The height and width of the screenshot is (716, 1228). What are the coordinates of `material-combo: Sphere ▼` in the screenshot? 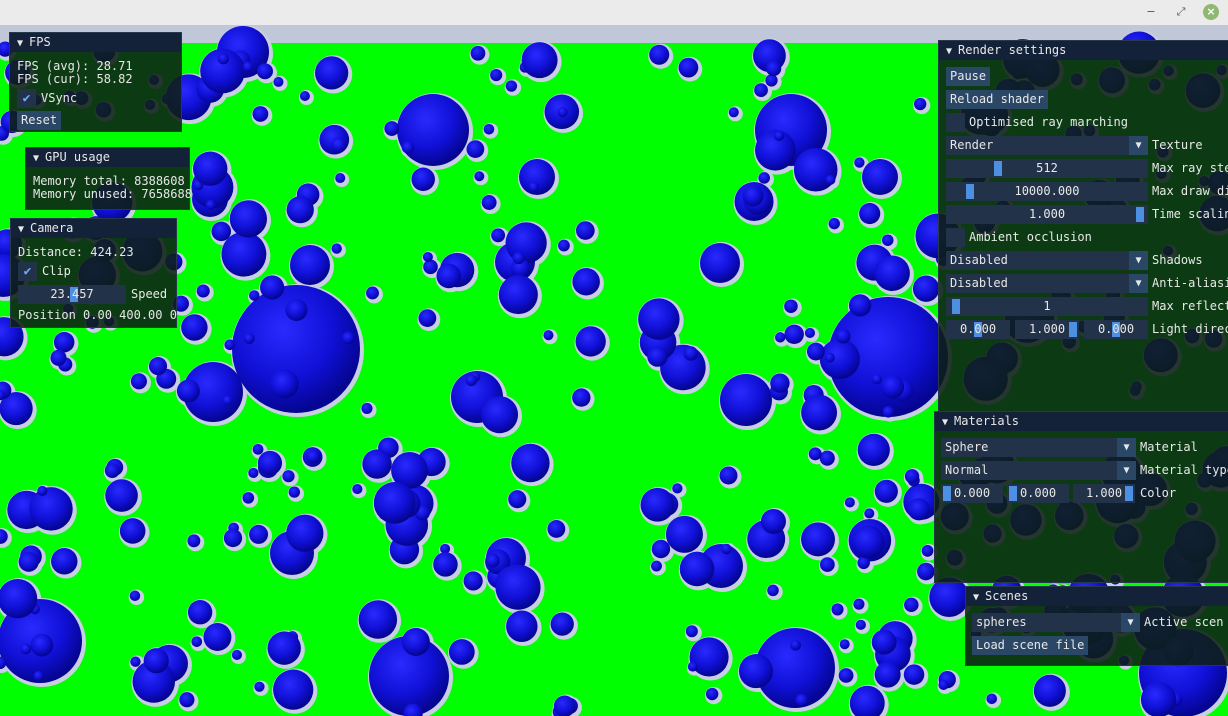 It's located at (1038, 447).